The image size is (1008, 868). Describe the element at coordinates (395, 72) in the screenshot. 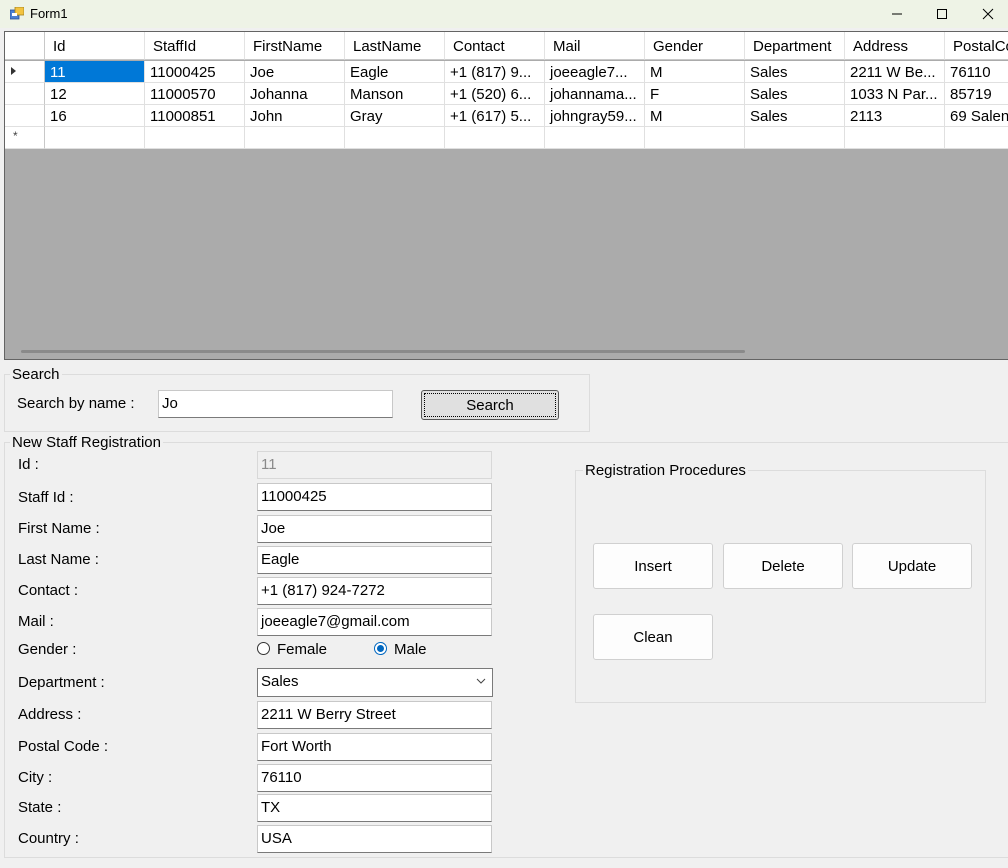

I see `table-cell: Eagle` at that location.